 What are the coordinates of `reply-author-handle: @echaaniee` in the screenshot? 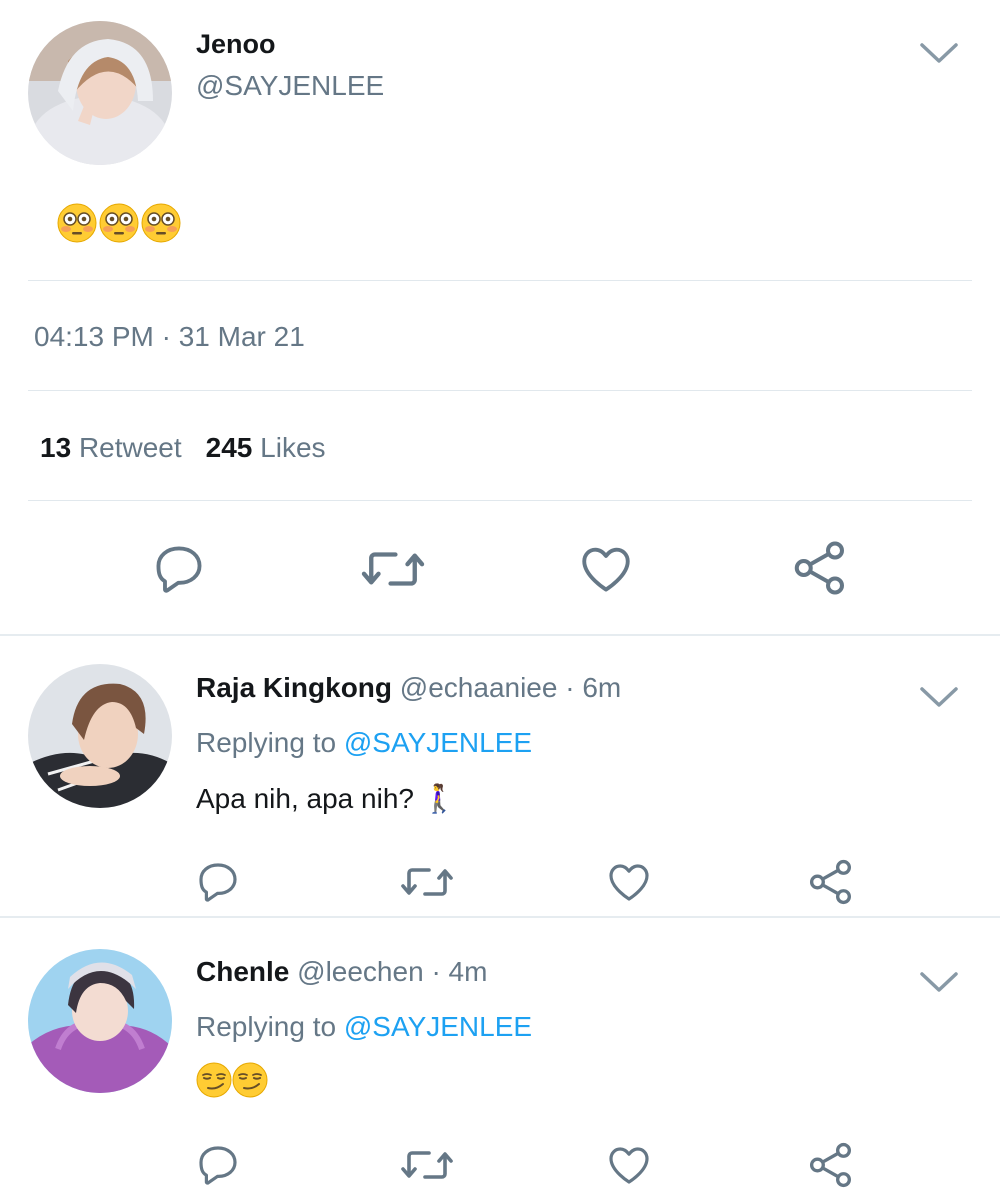 It's located at (479, 687).